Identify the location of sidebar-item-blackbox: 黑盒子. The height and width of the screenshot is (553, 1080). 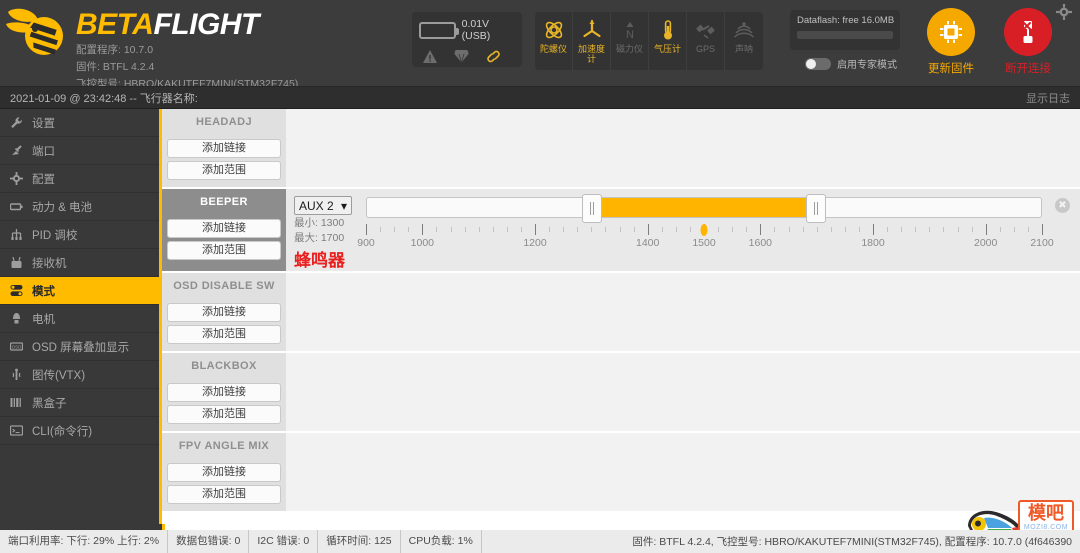
(79, 403).